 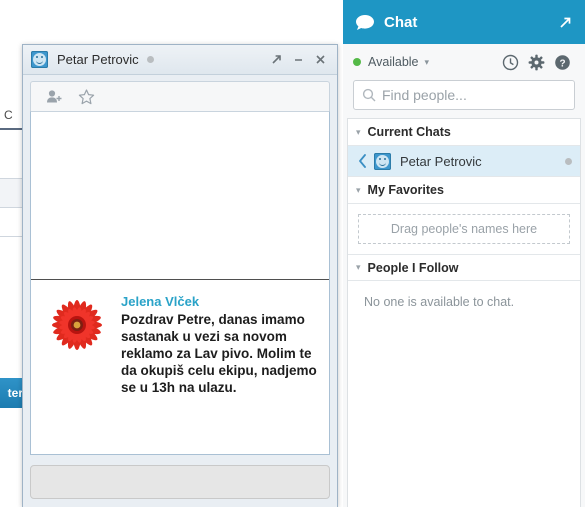 I want to click on search-box, so click(x=464, y=95).